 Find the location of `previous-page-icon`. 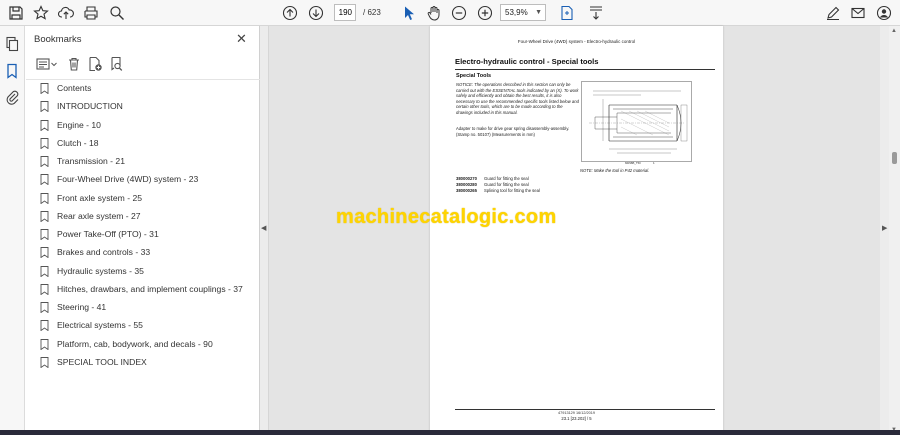

previous-page-icon is located at coordinates (290, 13).